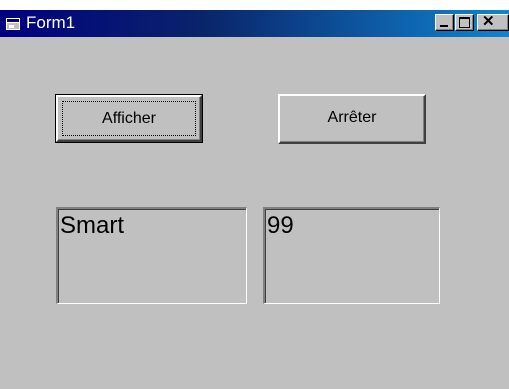  I want to click on close-icon: ✕, so click(488, 21).